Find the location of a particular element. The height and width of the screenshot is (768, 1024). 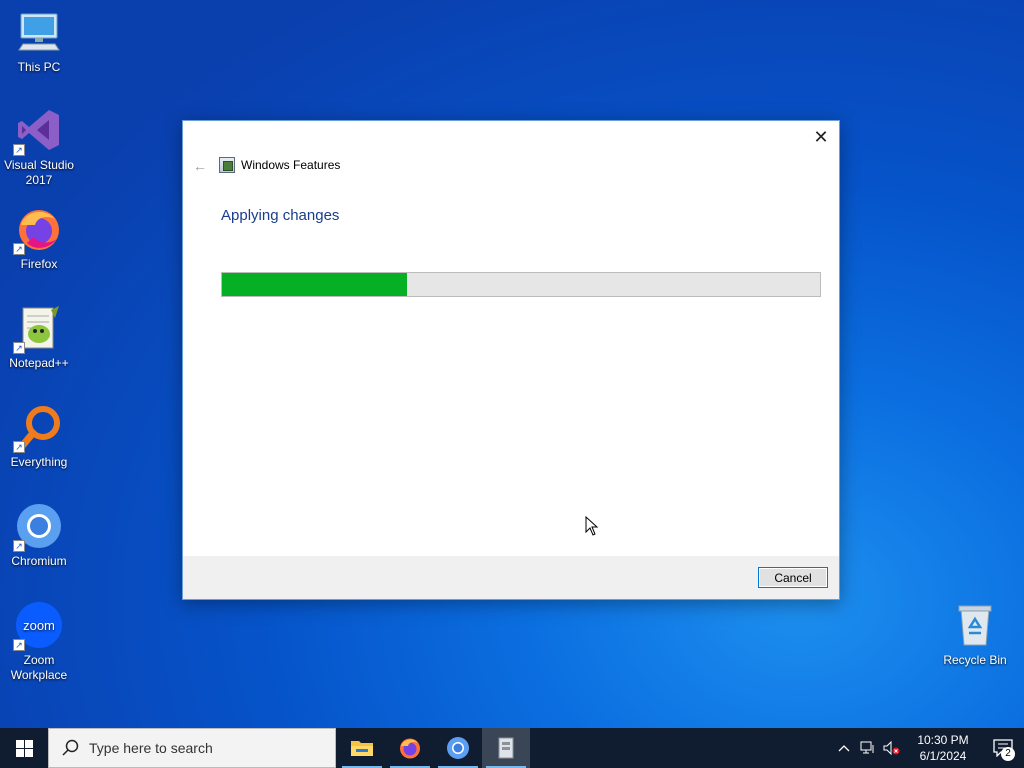

folder-icon is located at coordinates (362, 748).